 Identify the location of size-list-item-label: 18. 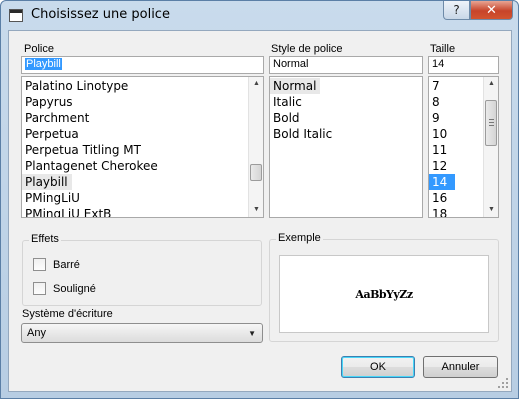
(440, 212).